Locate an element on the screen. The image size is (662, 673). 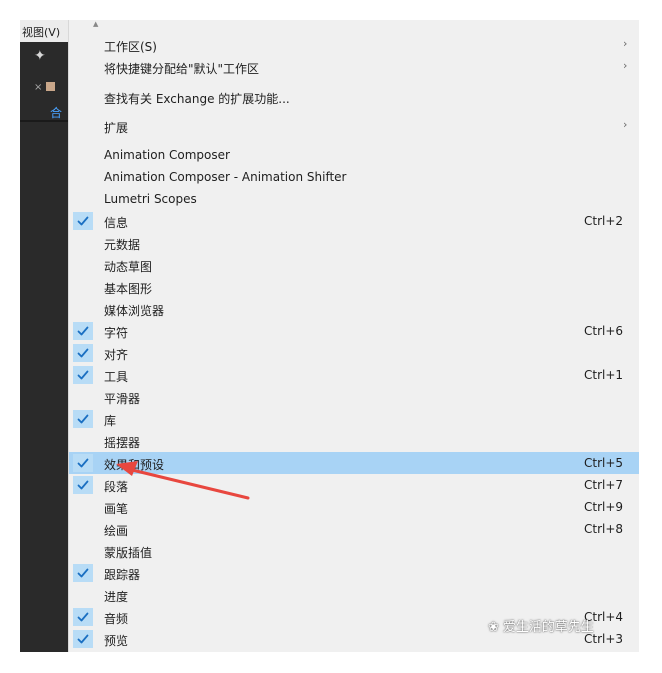
menu-item-label: 工具 is located at coordinates (116, 377).